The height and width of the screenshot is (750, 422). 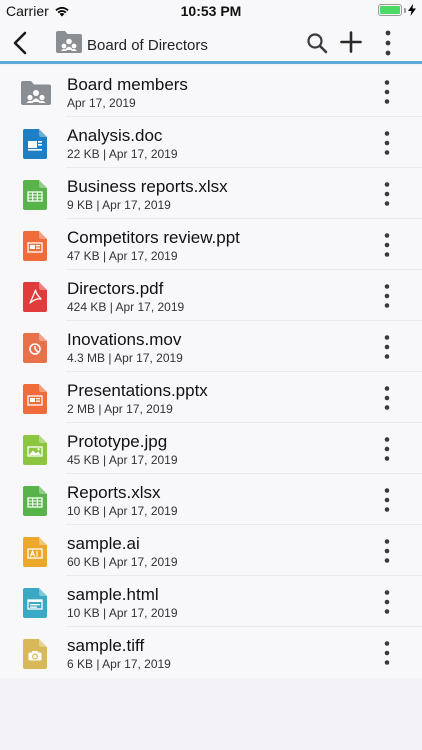 What do you see at coordinates (147, 45) in the screenshot?
I see `page-title: Board of Directors` at bounding box center [147, 45].